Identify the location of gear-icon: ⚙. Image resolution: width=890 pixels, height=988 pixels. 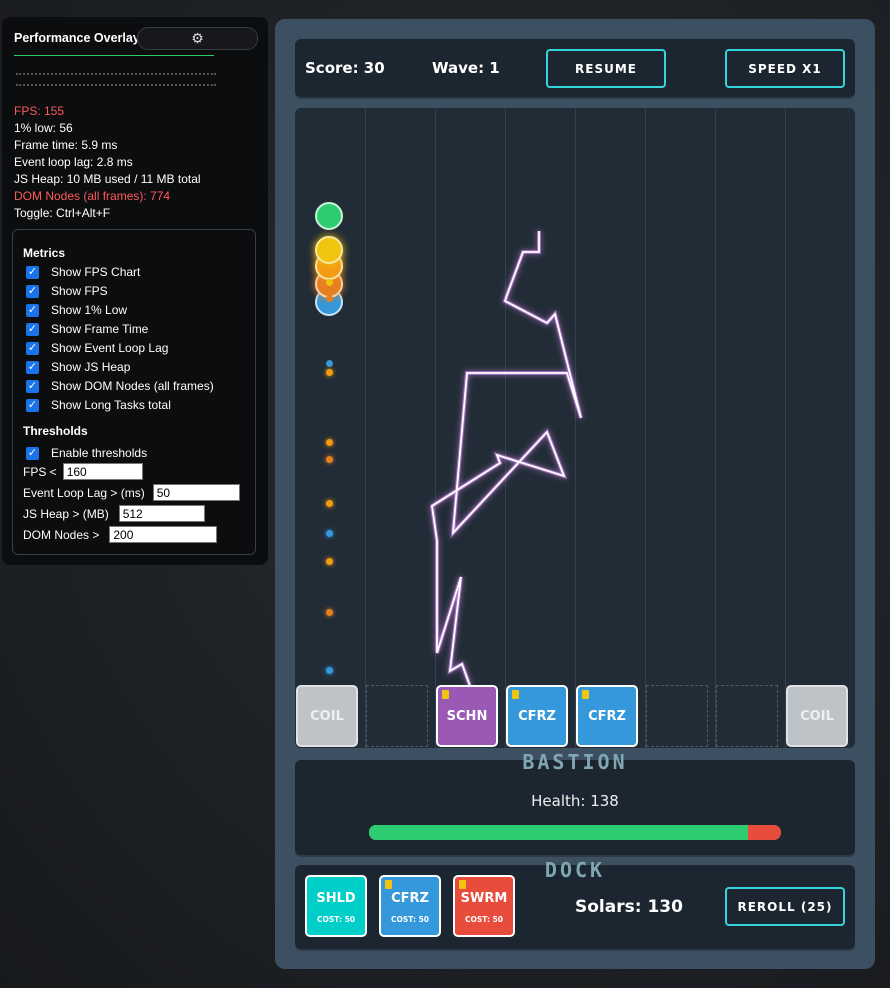
(197, 38).